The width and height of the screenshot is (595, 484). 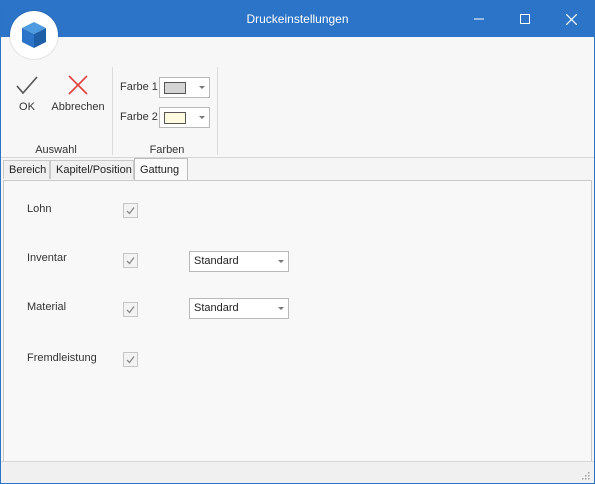 What do you see at coordinates (297, 472) in the screenshot?
I see `status-bar` at bounding box center [297, 472].